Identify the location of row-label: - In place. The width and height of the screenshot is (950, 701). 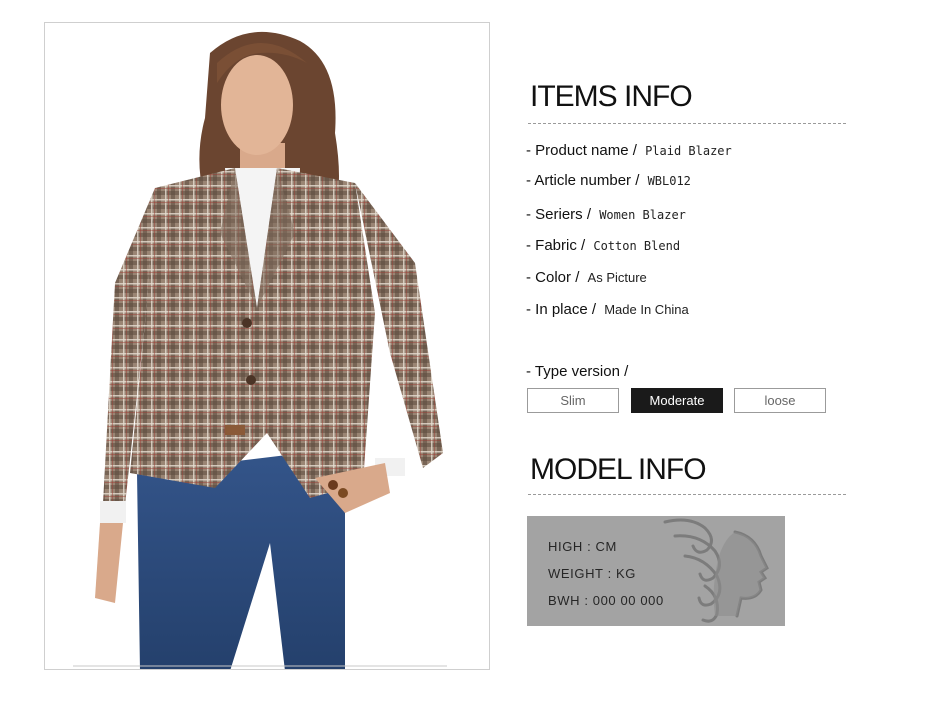
(557, 309).